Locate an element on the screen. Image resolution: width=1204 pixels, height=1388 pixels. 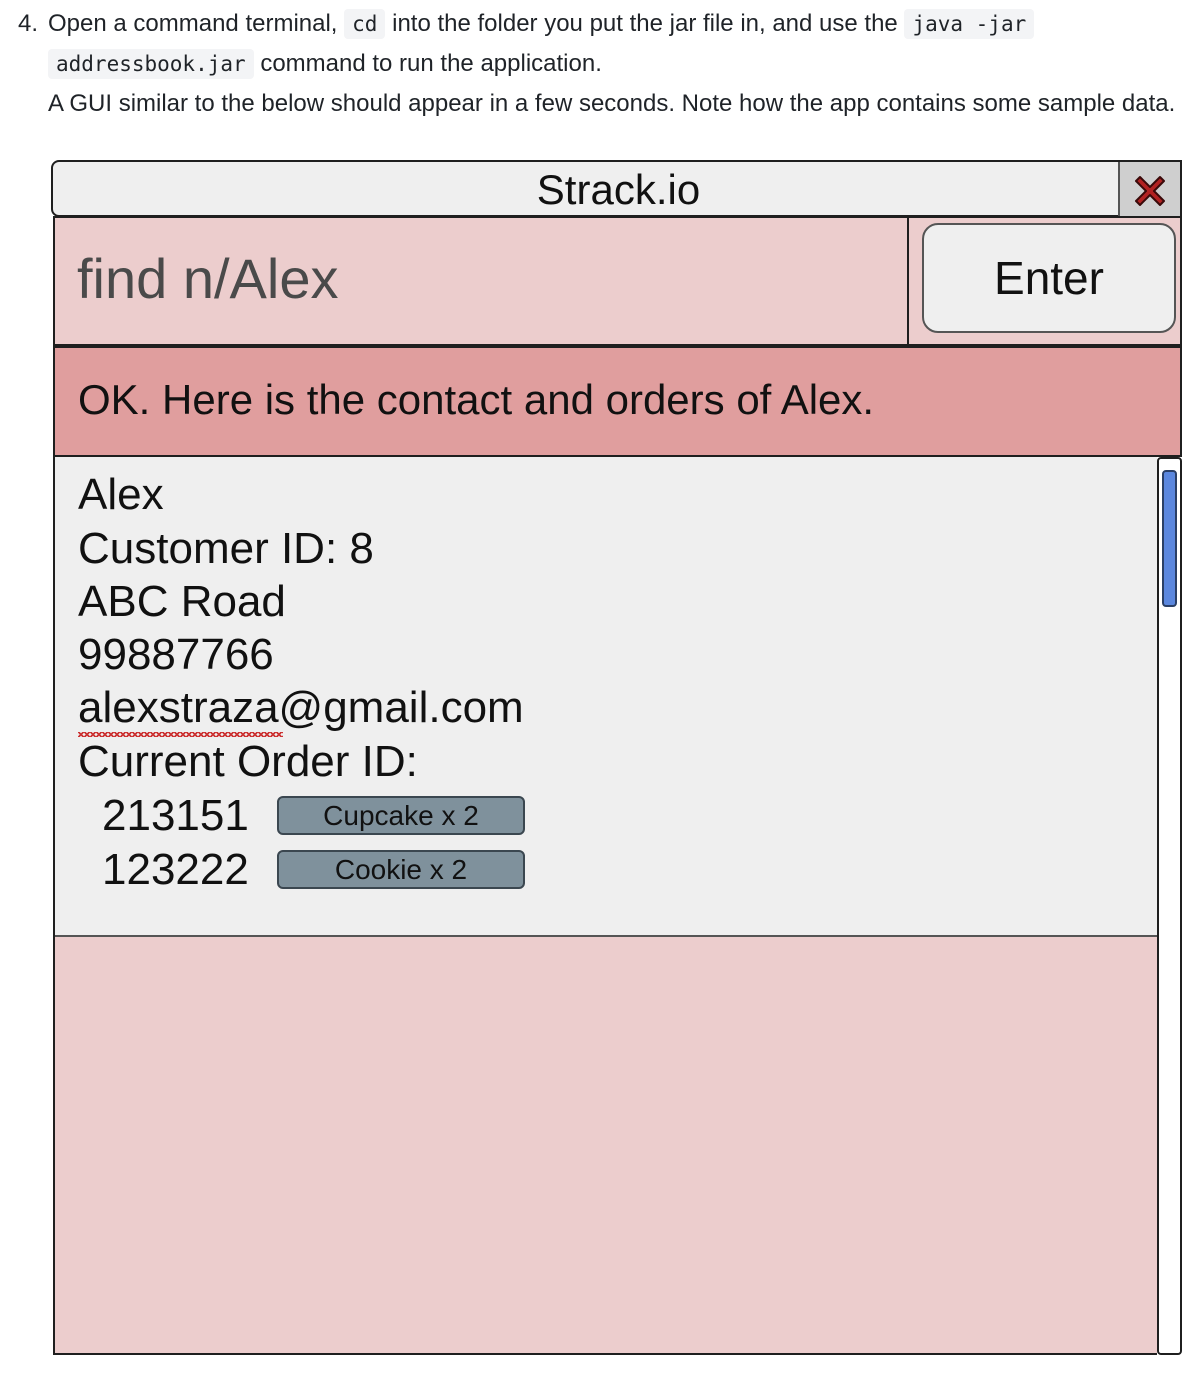
code-cd: cd is located at coordinates (365, 24).